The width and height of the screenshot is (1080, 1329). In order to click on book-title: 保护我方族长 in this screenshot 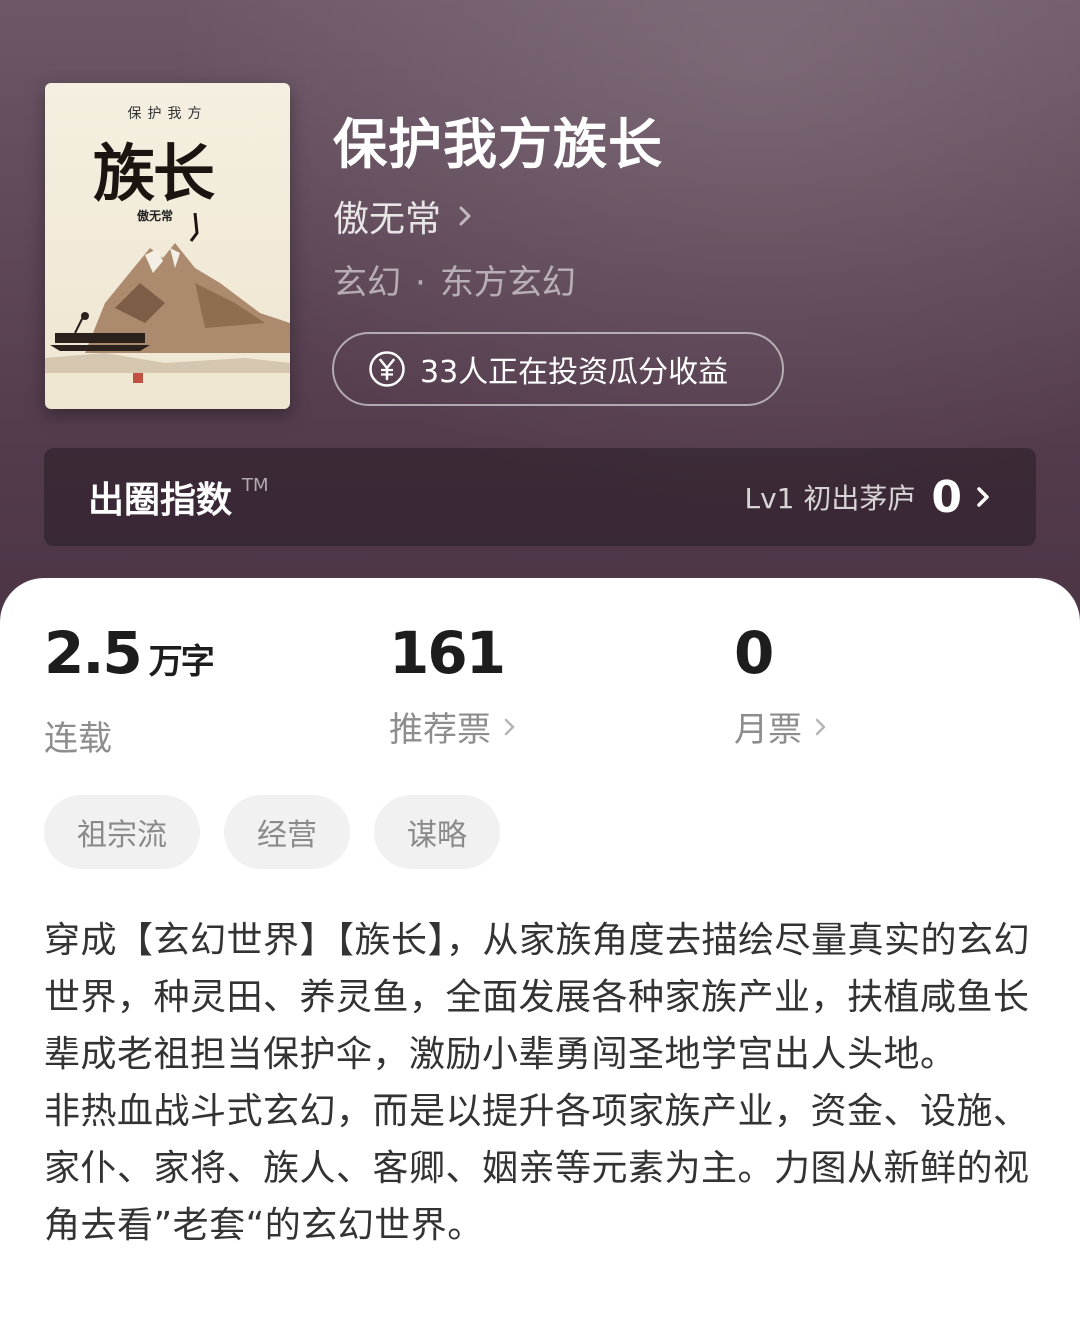, I will do `click(498, 144)`.